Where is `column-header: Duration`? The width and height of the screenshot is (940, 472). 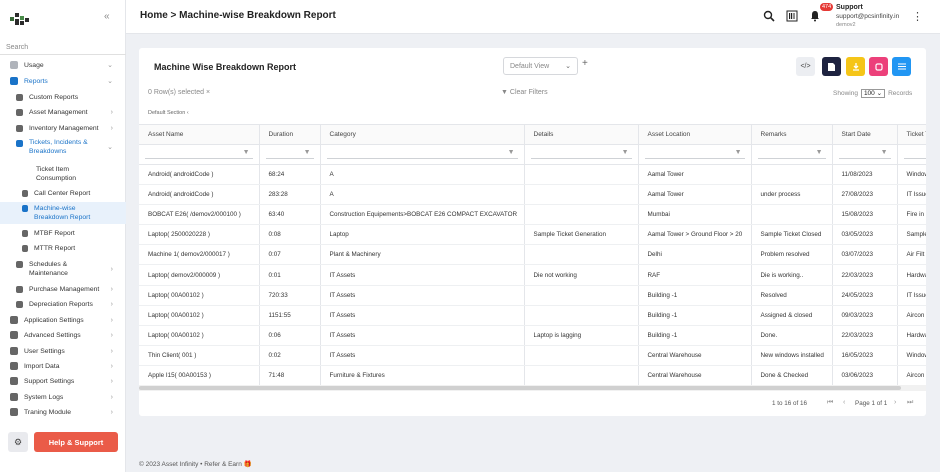 column-header: Duration is located at coordinates (290, 135).